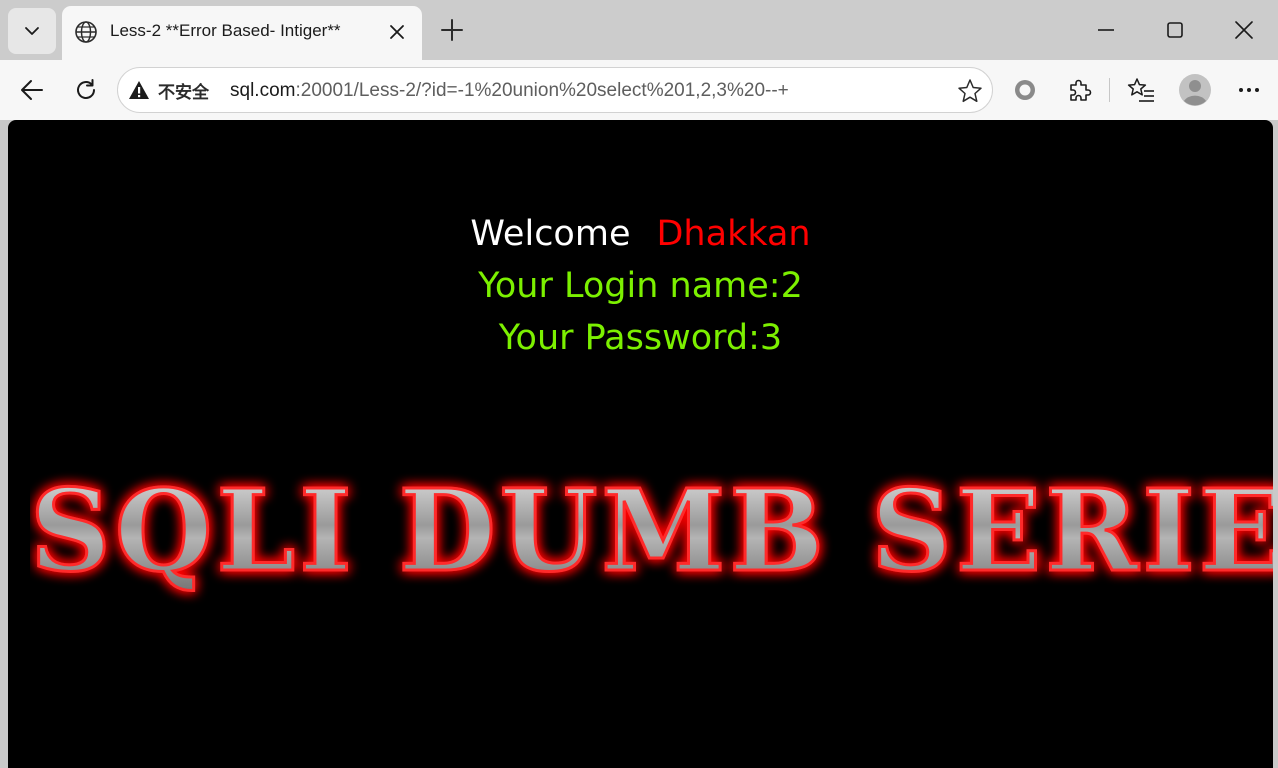  I want to click on favorites-button, so click(1141, 90).